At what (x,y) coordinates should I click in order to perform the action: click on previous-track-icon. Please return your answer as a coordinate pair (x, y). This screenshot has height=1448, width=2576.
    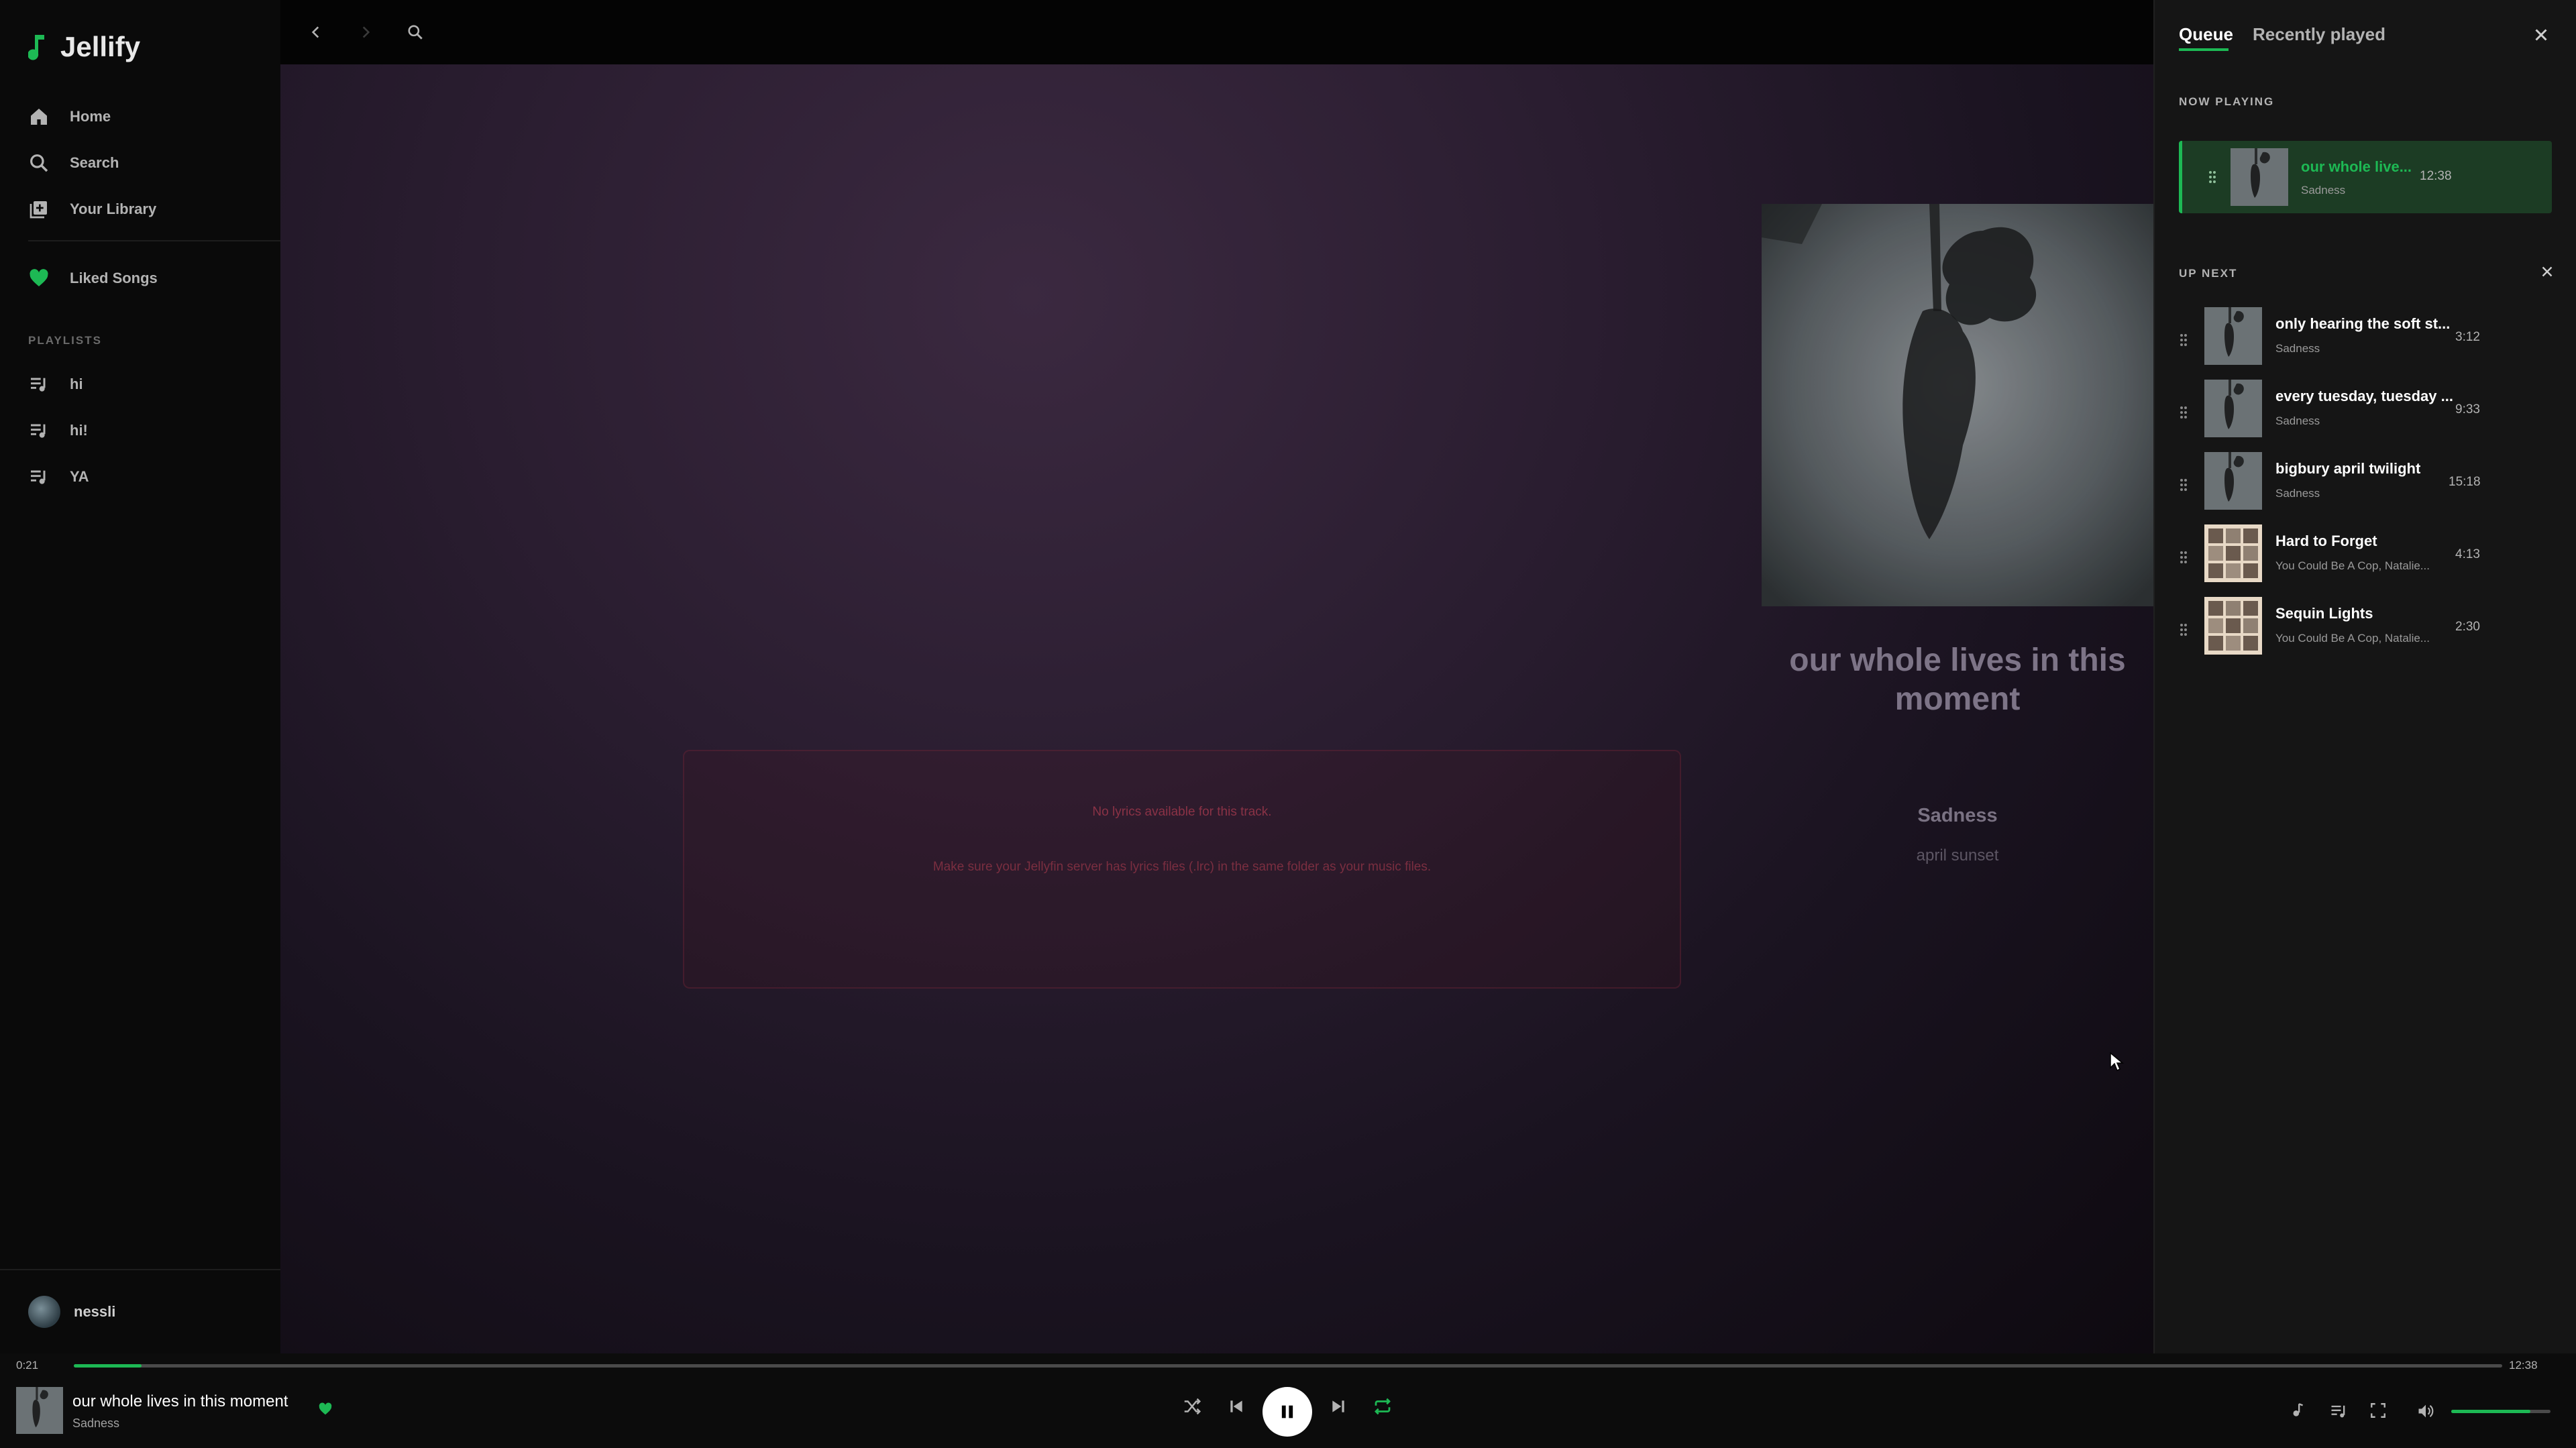
    Looking at the image, I should click on (1236, 1407).